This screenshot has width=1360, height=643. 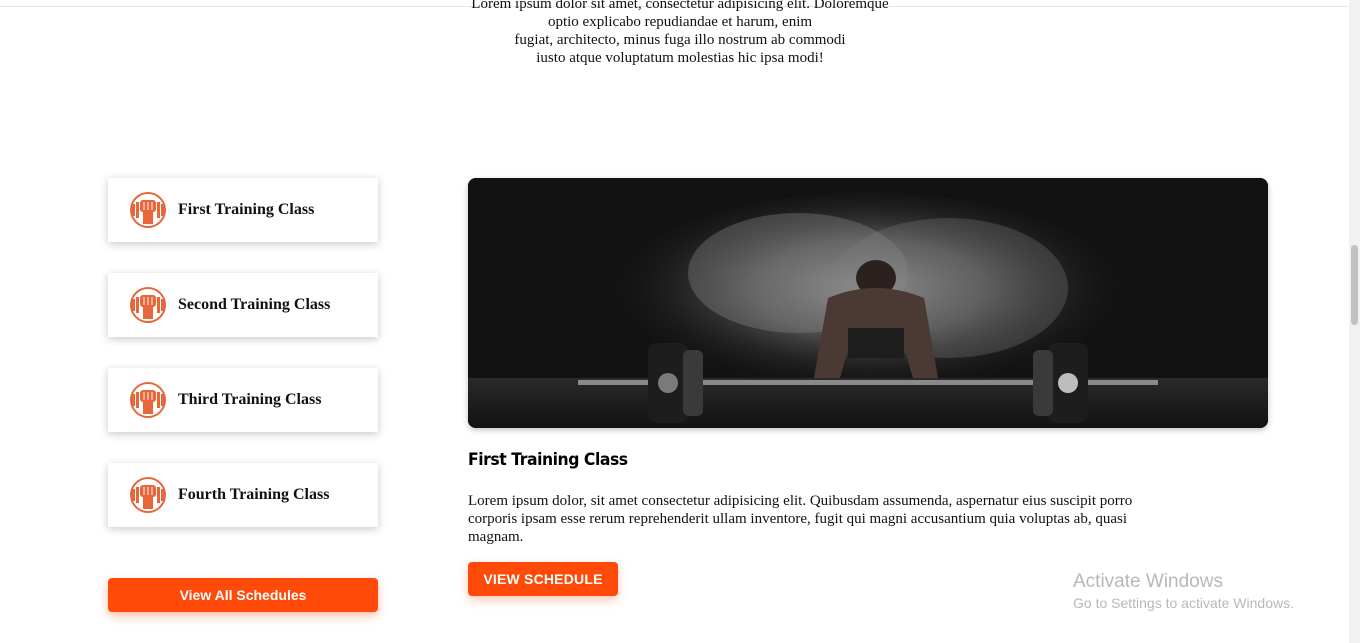 I want to click on page-scrollbar, so click(x=1354, y=321).